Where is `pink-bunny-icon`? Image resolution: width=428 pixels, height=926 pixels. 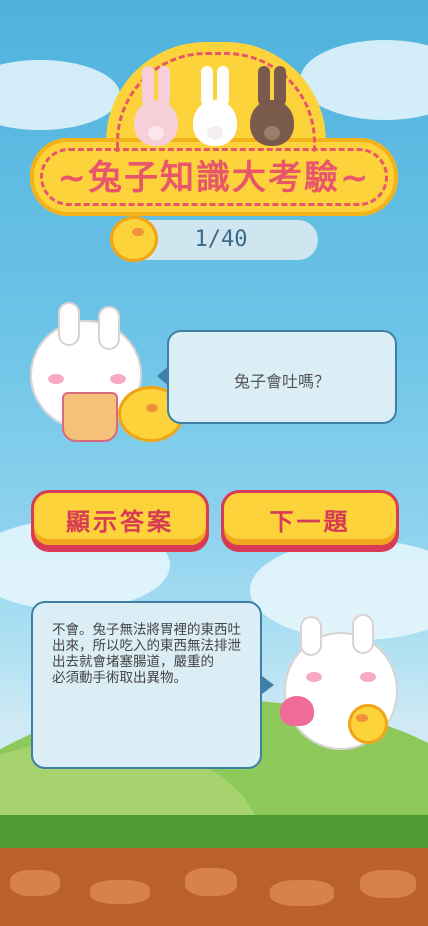
pink-bunny-icon is located at coordinates (156, 106).